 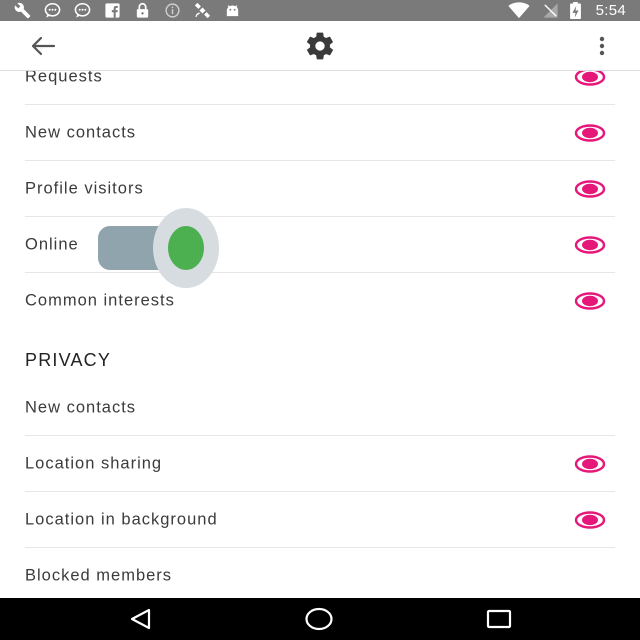 I want to click on home-circle-icon, so click(x=319, y=619).